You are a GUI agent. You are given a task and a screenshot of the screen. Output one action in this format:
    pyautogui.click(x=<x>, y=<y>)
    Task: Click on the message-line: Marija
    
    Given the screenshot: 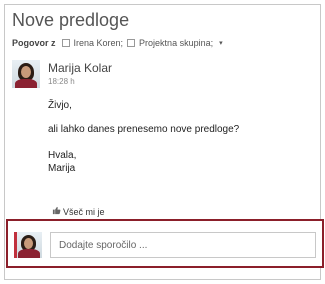 What is the action you would take?
    pyautogui.click(x=62, y=168)
    